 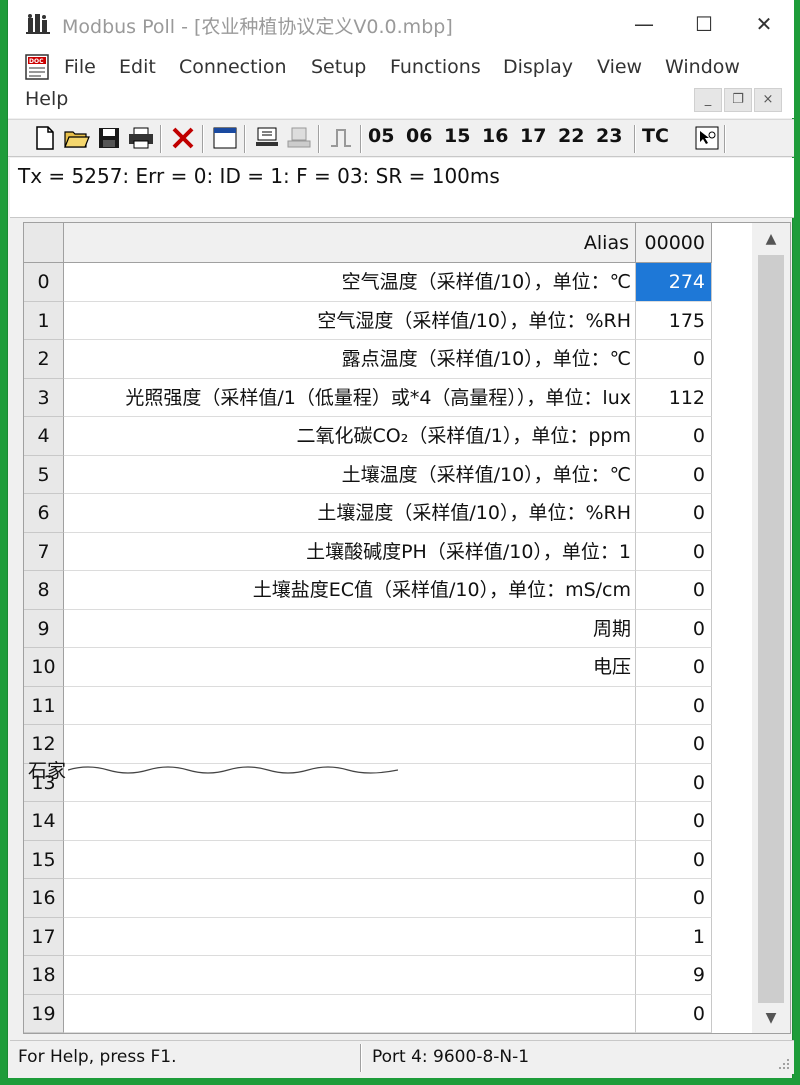 I want to click on register-value-cell: 112, so click(x=674, y=397).